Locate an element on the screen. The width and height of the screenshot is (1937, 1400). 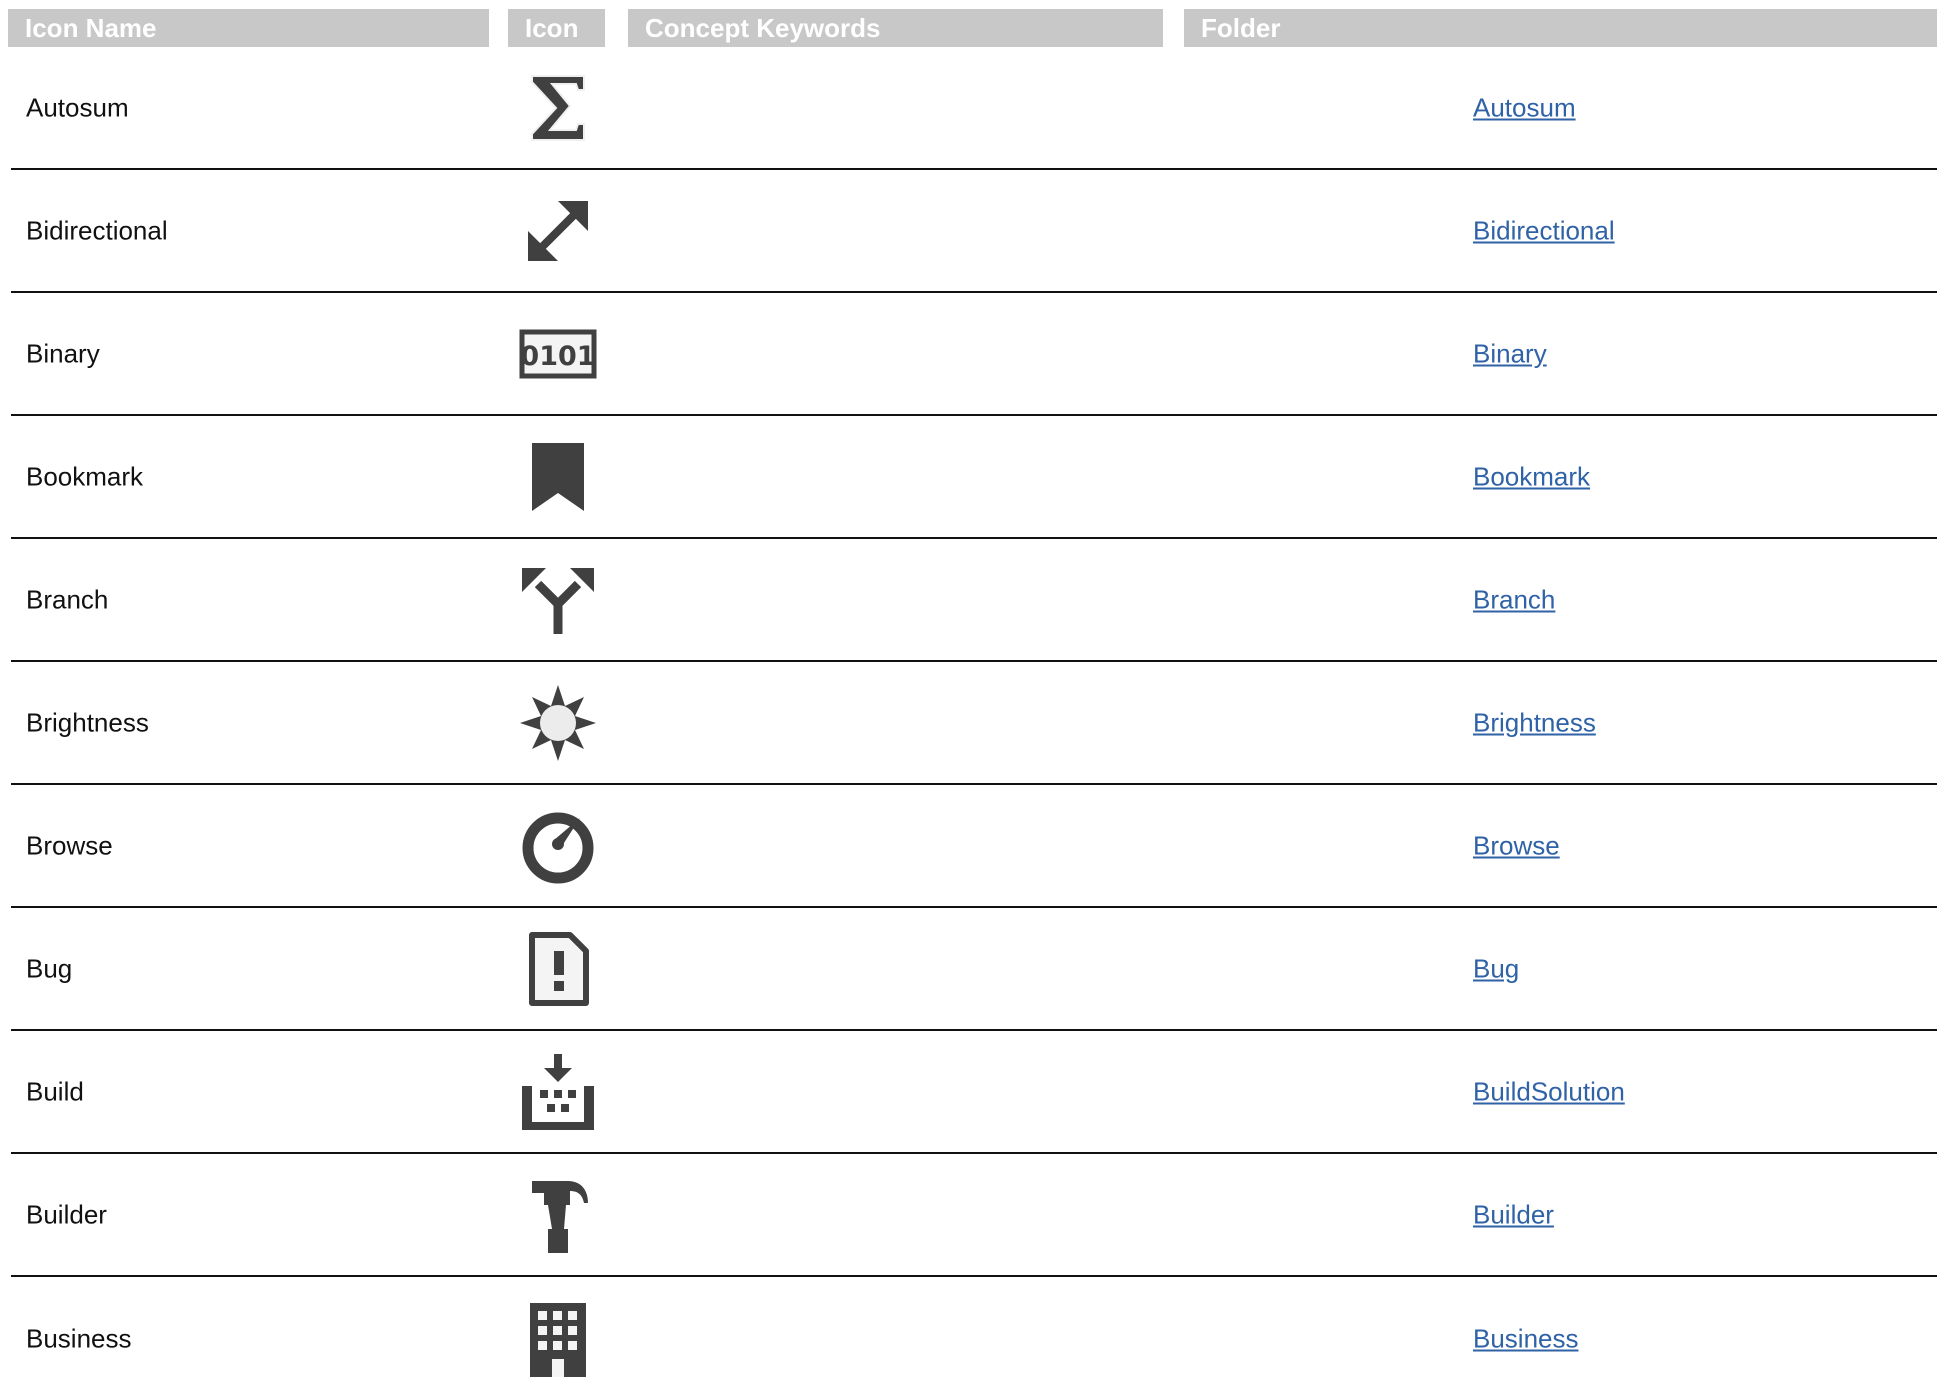
folder-link: Bookmark is located at coordinates (1531, 476).